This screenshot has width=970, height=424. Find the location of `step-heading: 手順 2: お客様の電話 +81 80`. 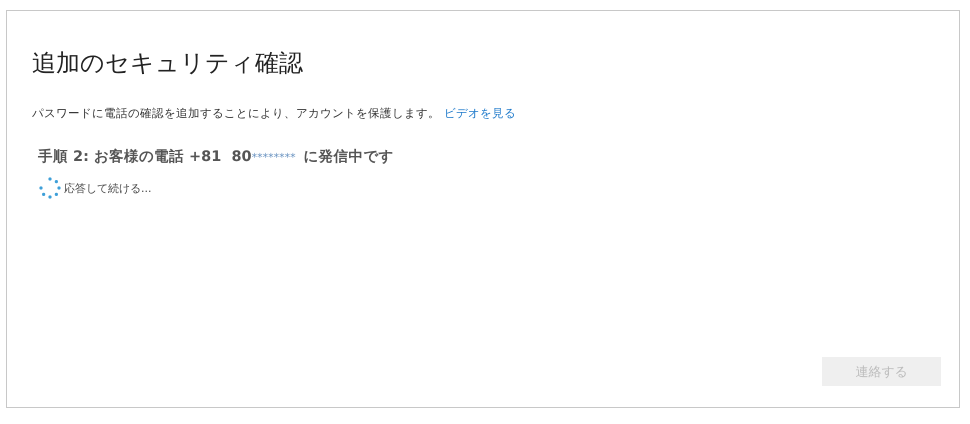

step-heading: 手順 2: お客様の電話 +81 80 is located at coordinates (145, 157).